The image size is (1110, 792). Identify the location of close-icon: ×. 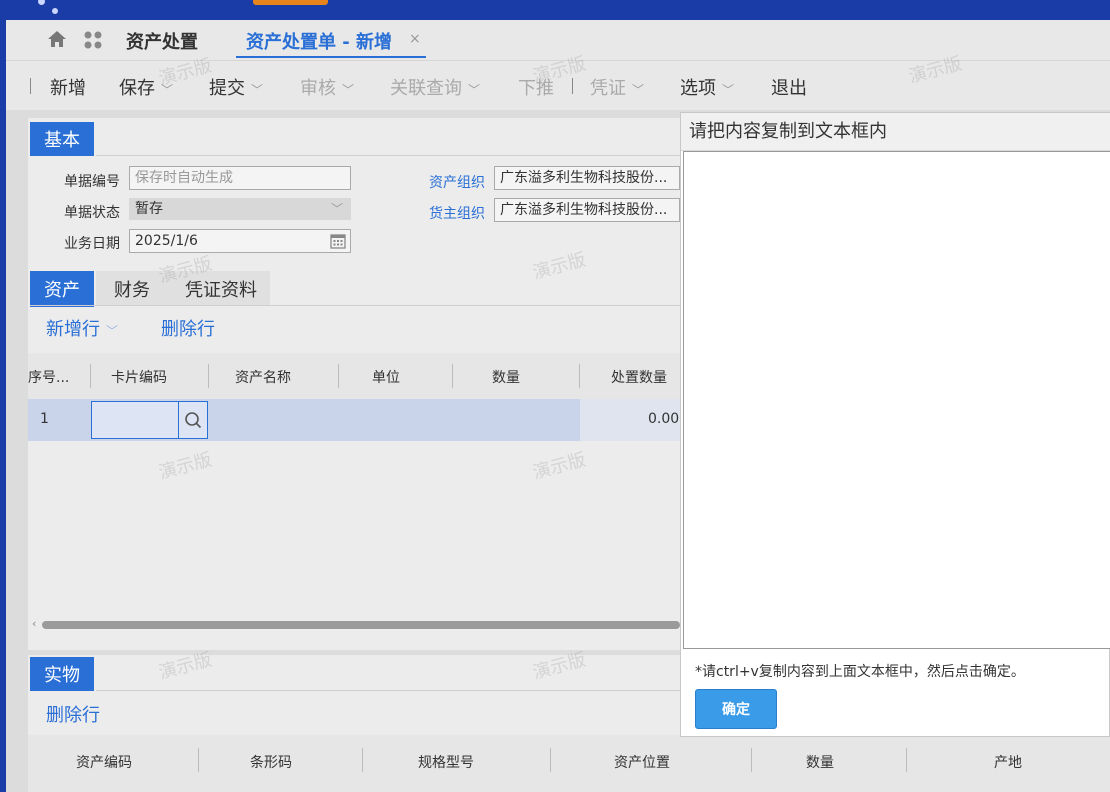
(415, 39).